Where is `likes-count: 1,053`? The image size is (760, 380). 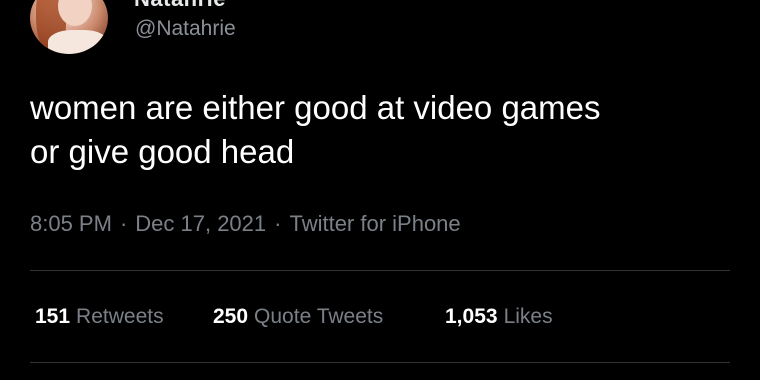
likes-count: 1,053 is located at coordinates (471, 316).